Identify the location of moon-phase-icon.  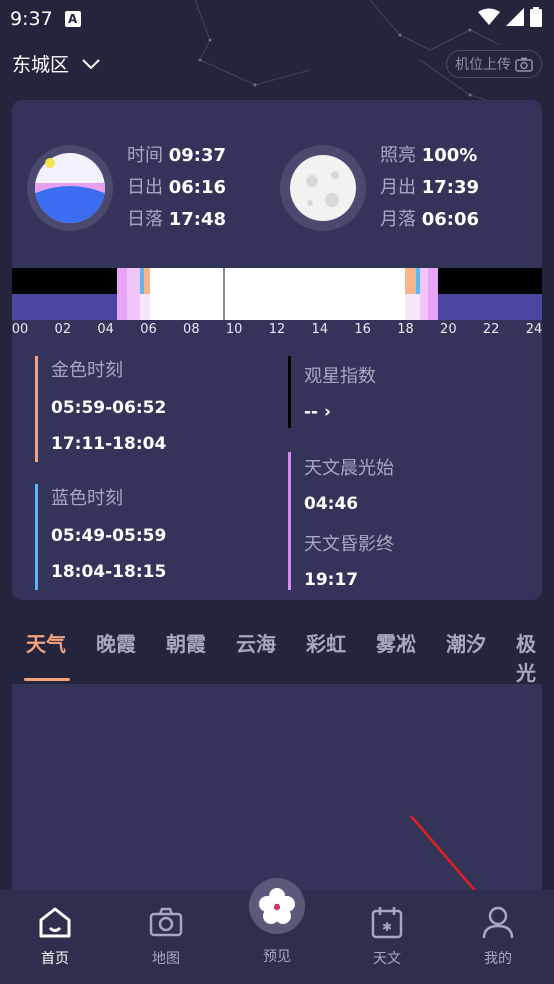
(323, 188).